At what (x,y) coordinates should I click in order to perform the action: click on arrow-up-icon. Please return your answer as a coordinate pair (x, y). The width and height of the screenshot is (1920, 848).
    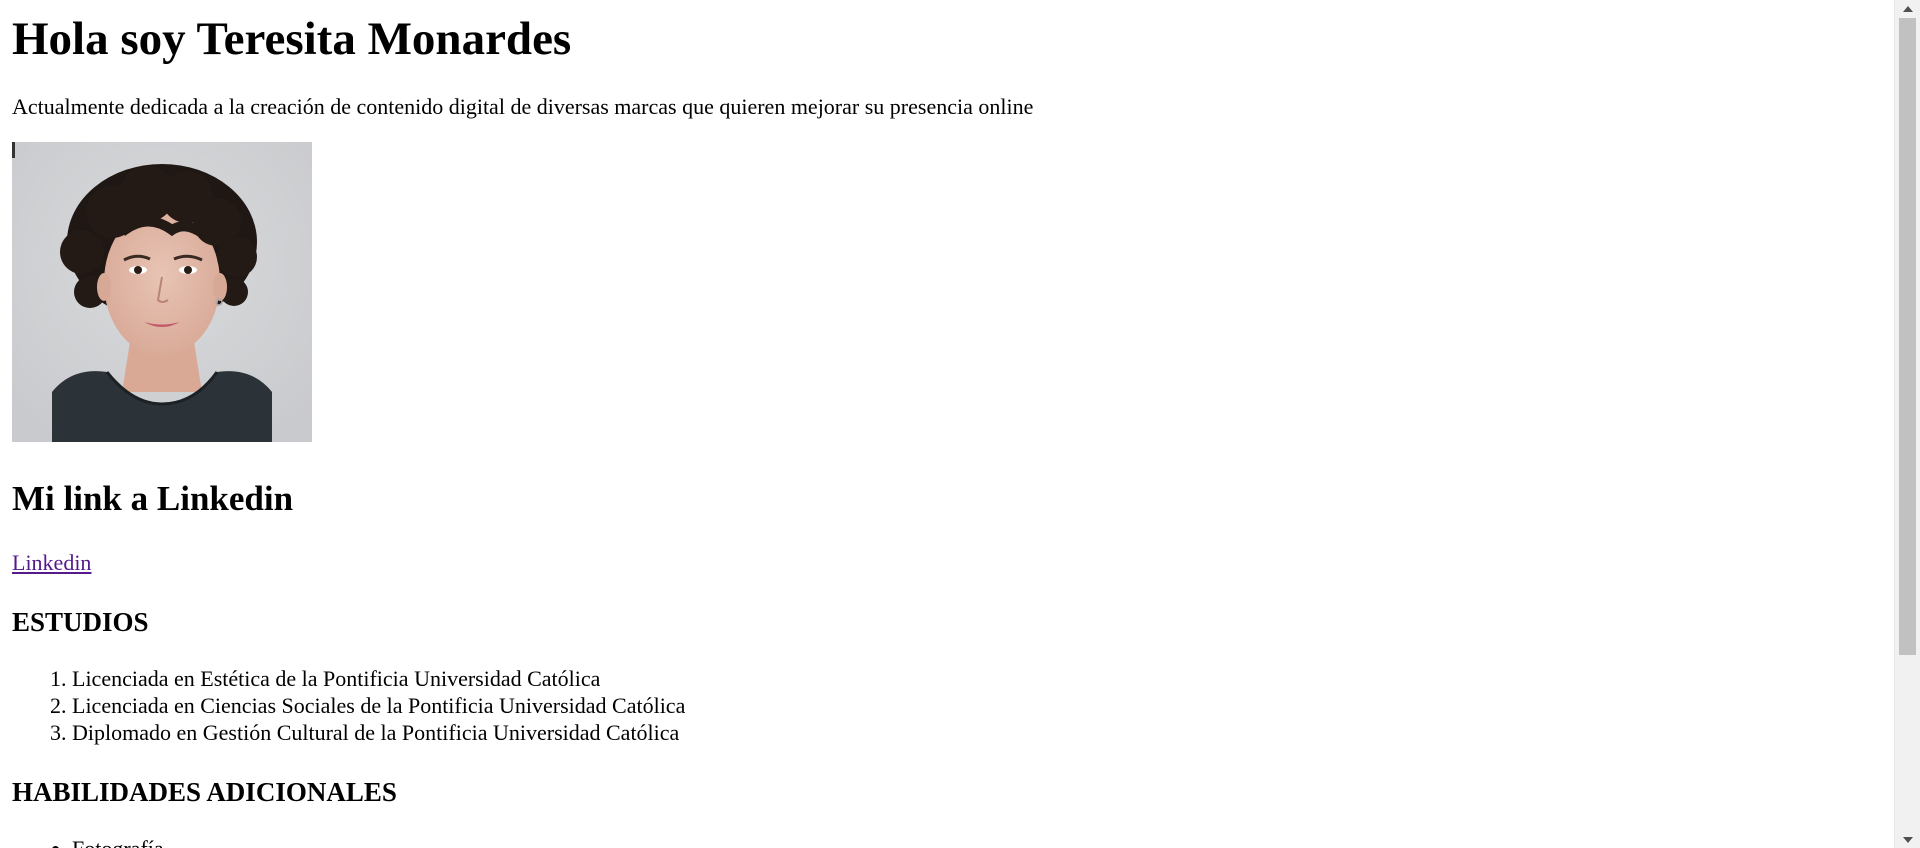
    Looking at the image, I should click on (1907, 8).